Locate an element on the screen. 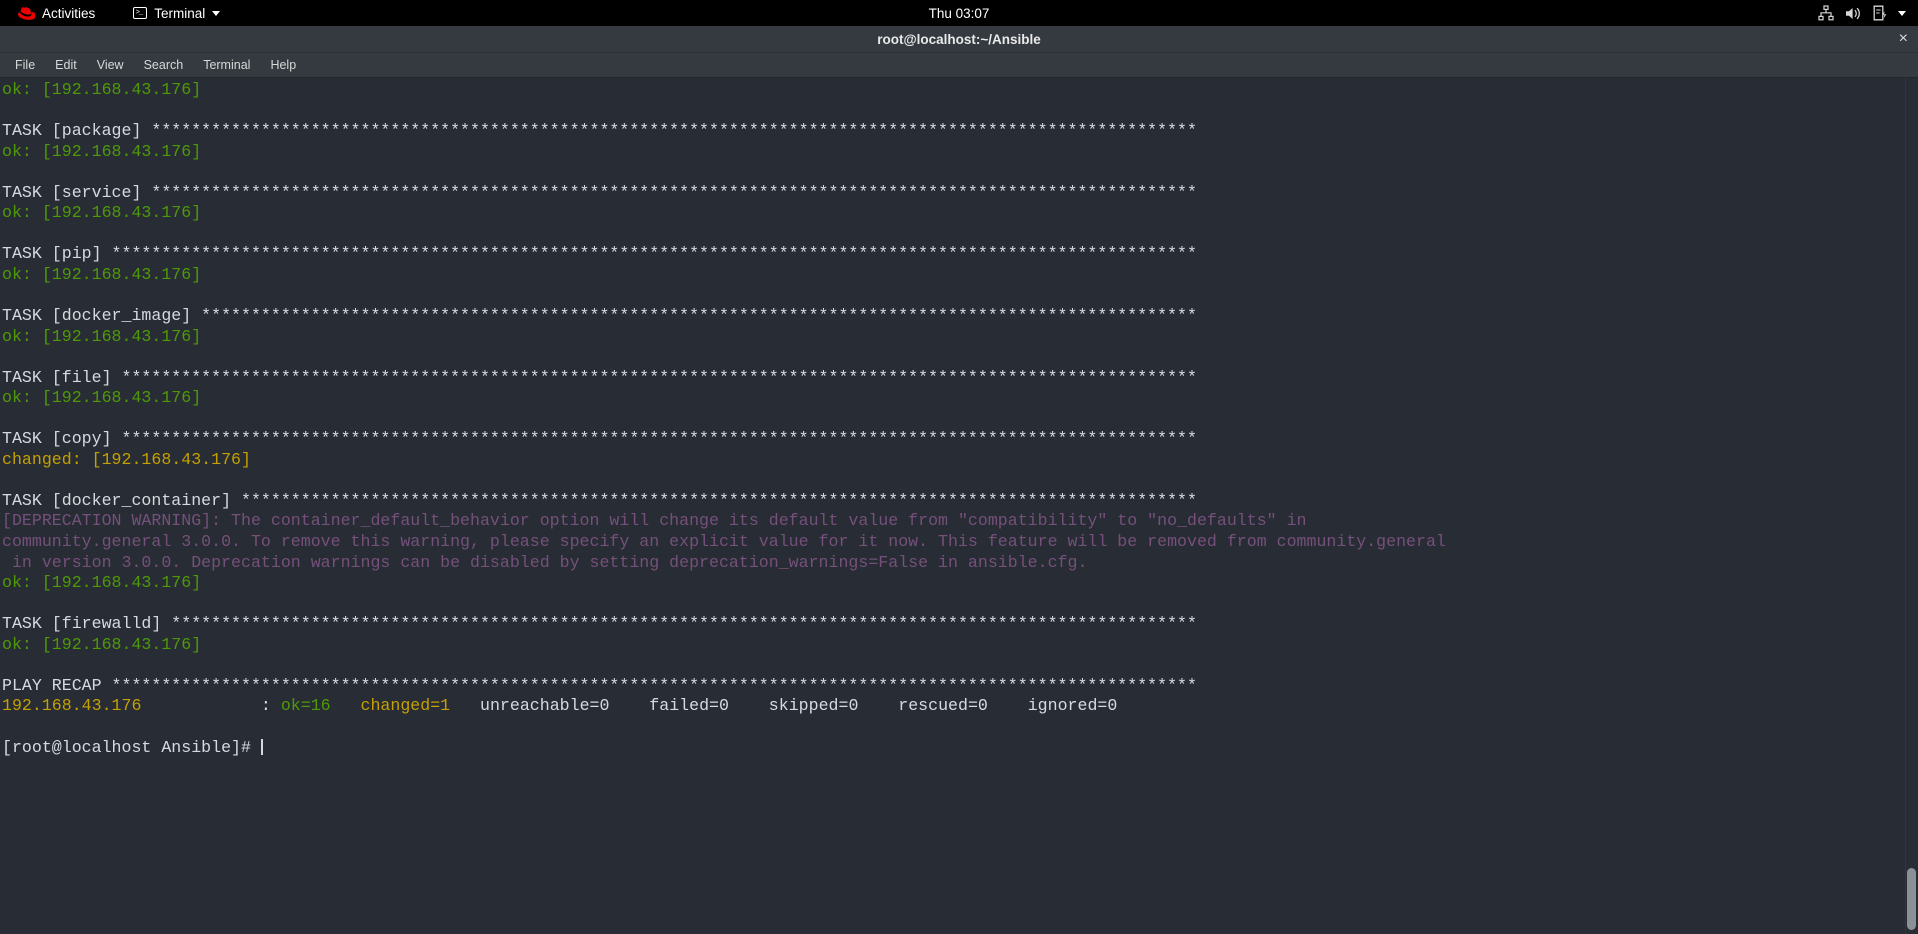 Image resolution: width=1918 pixels, height=934 pixels. menu-item-view: View is located at coordinates (110, 65).